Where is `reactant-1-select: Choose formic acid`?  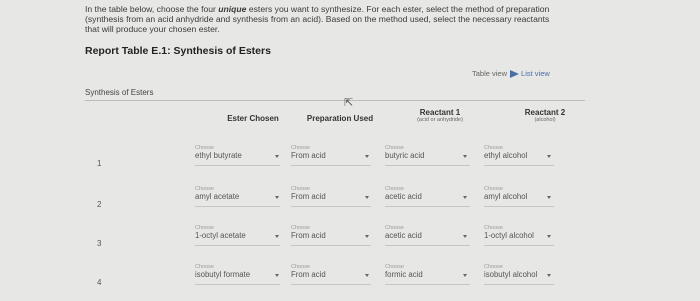
reactant-1-select: Choose formic acid is located at coordinates (427, 274).